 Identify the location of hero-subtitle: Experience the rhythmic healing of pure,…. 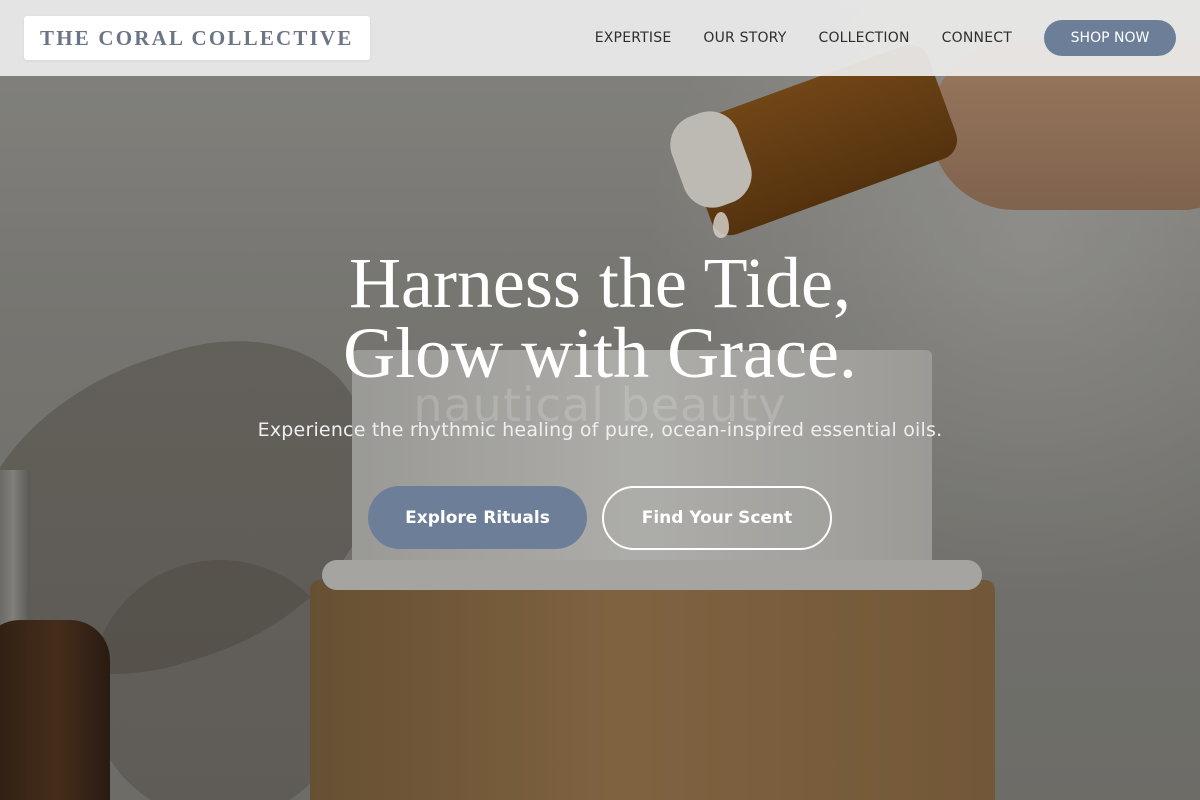
(600, 430).